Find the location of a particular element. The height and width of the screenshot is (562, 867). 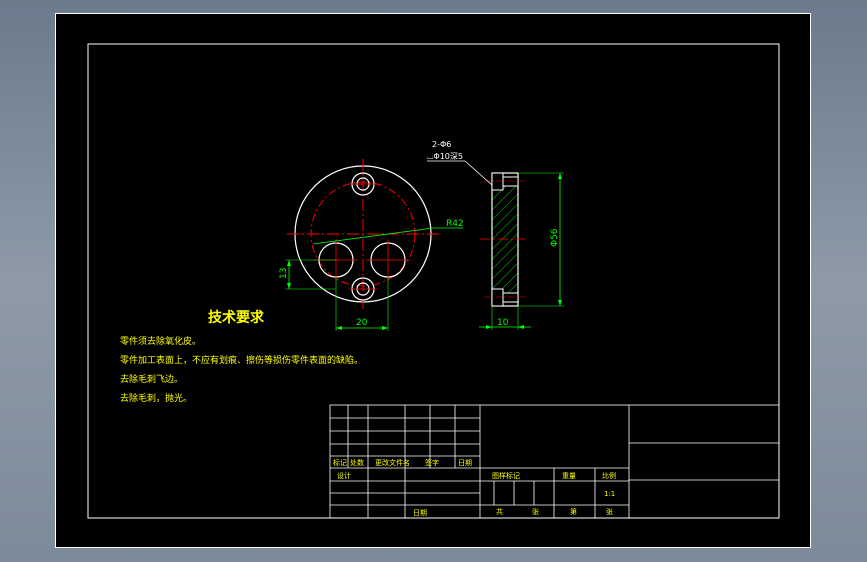

hole-callout-counterbore: ⌴Φ10深5 is located at coordinates (445, 156).